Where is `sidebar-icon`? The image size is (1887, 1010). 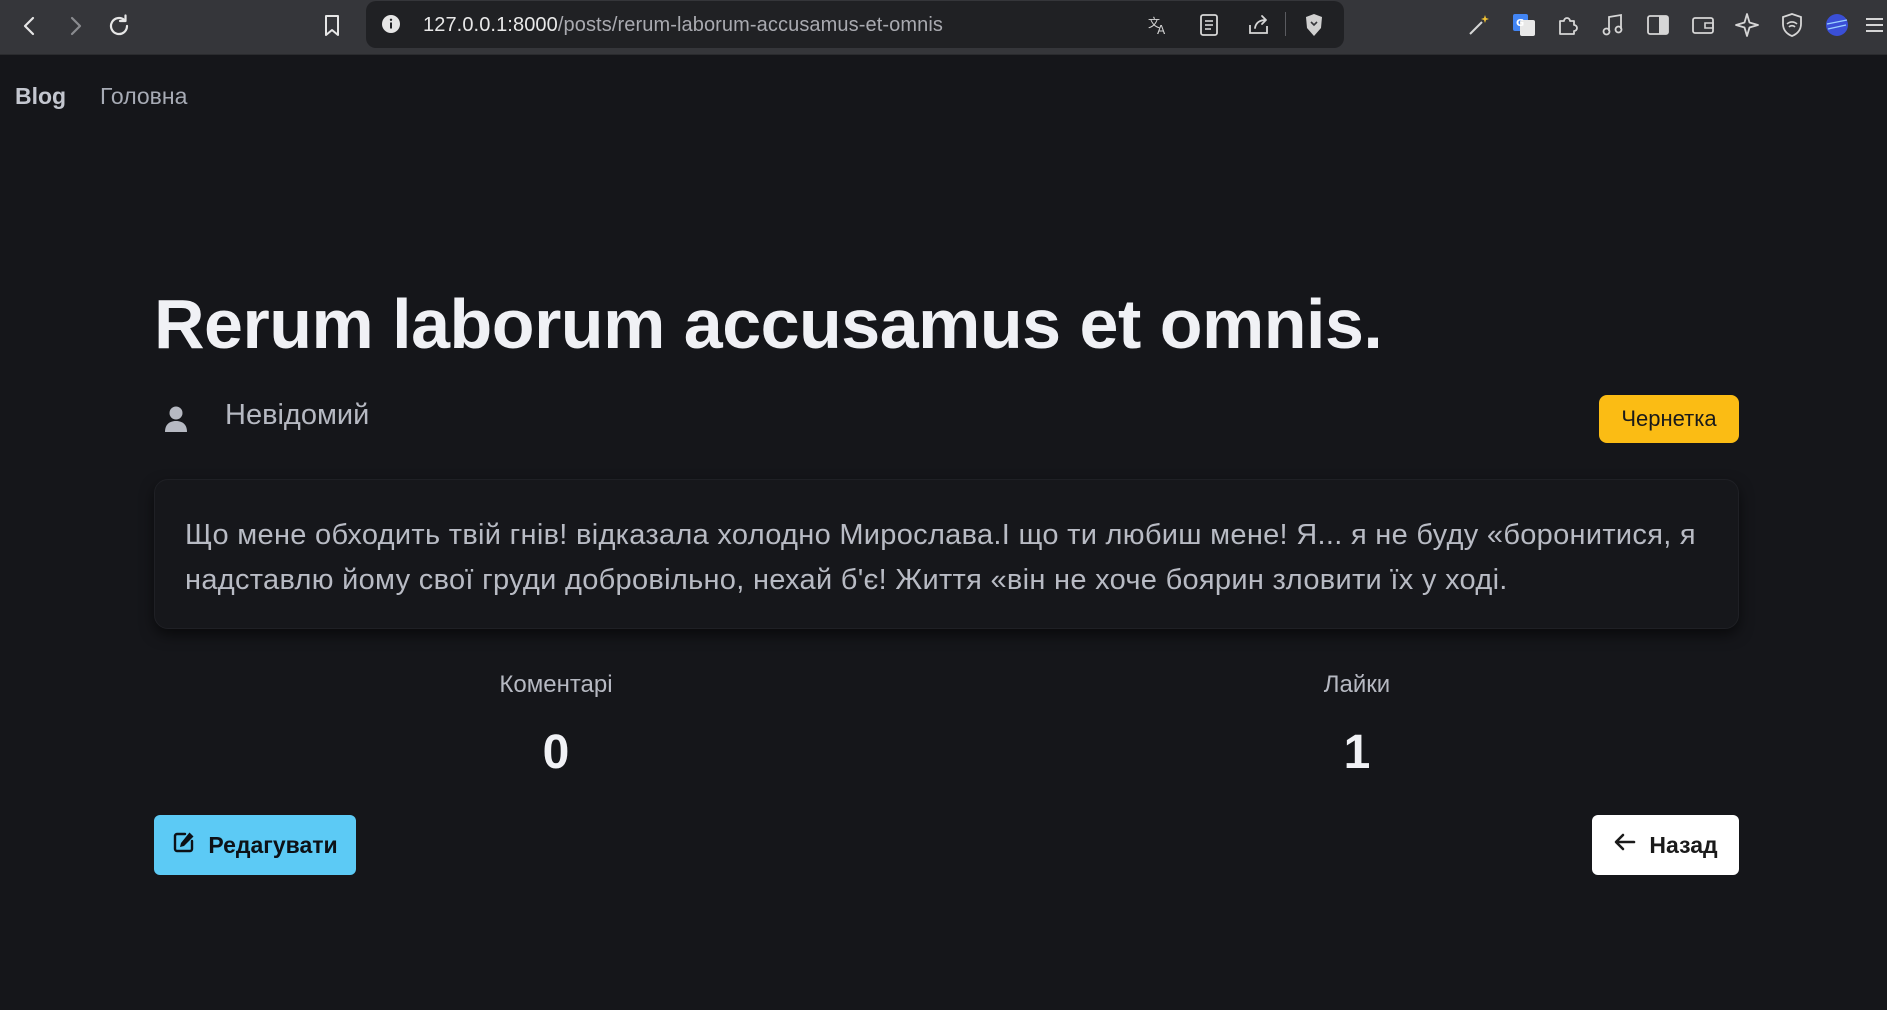
sidebar-icon is located at coordinates (1658, 25).